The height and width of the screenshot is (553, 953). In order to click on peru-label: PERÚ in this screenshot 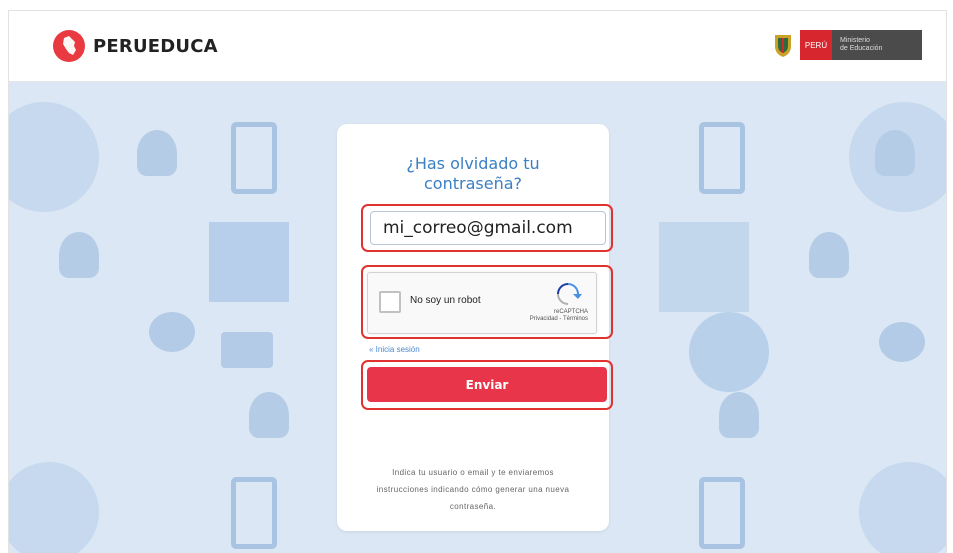, I will do `click(816, 45)`.